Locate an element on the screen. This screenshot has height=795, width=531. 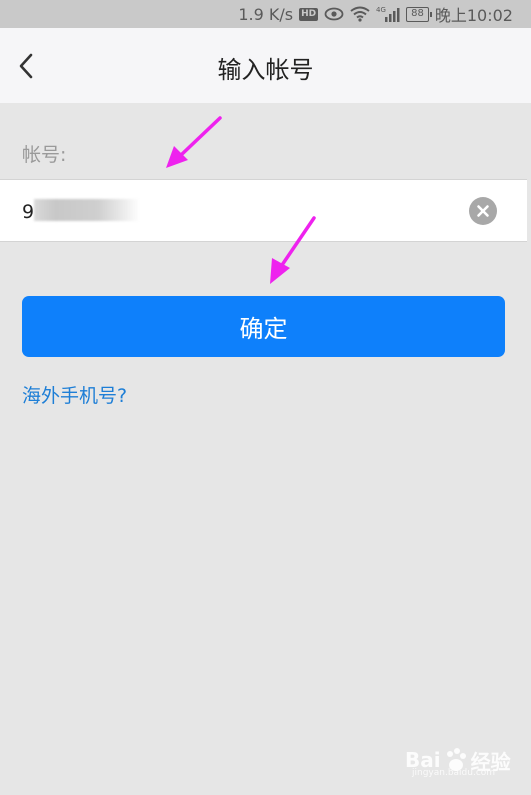
annotation-arrow-account is located at coordinates (194, 142).